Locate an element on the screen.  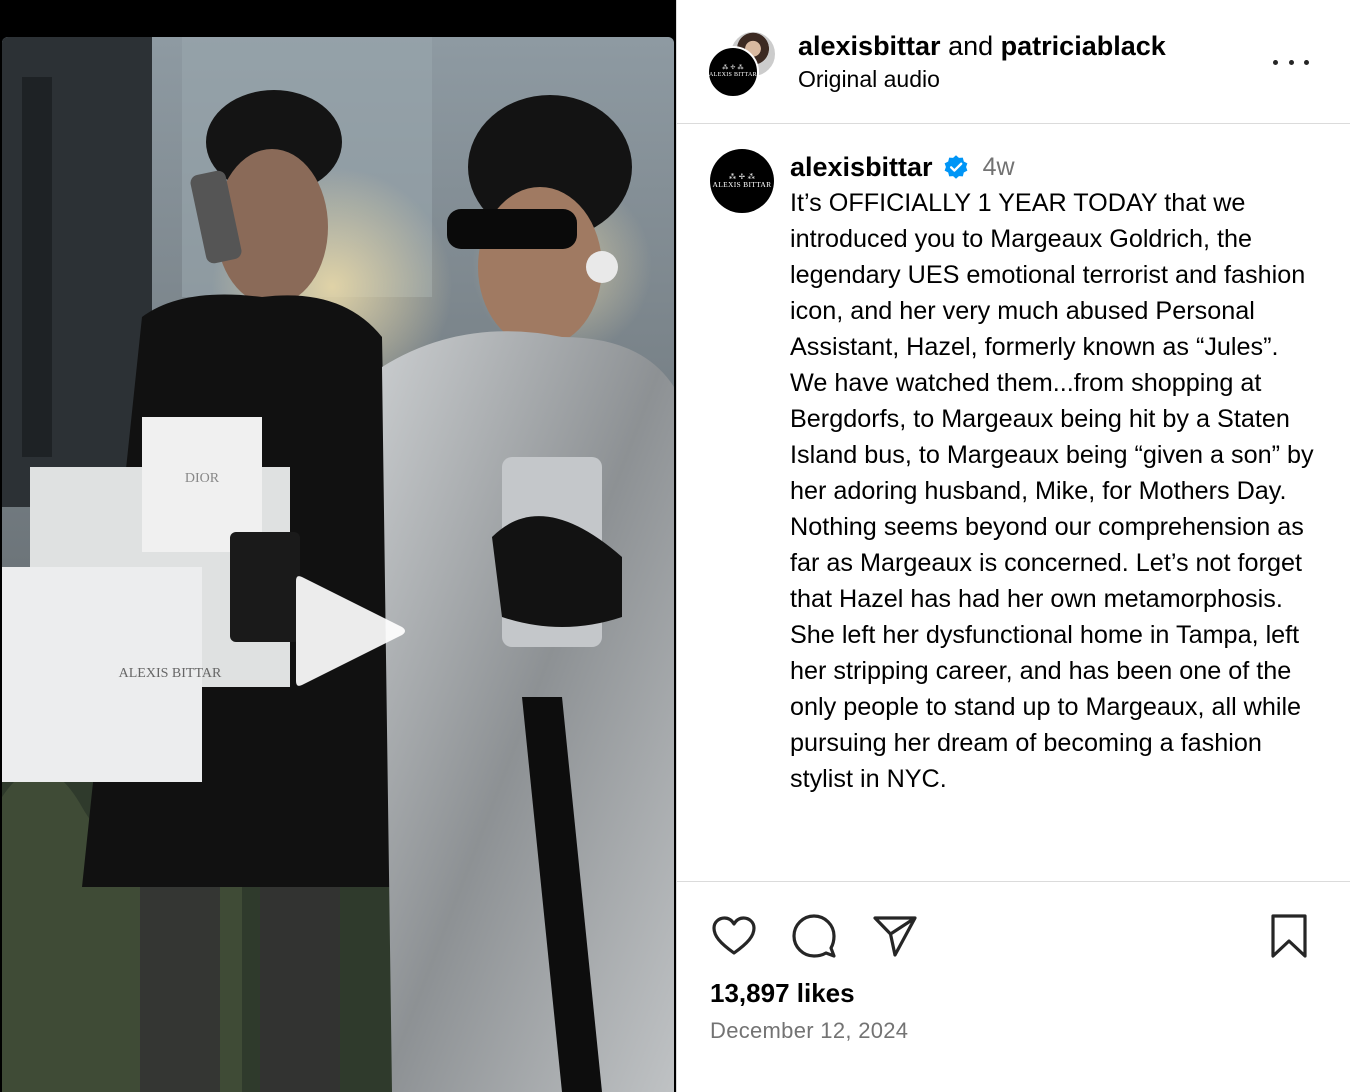
comment-icon is located at coordinates (814, 936).